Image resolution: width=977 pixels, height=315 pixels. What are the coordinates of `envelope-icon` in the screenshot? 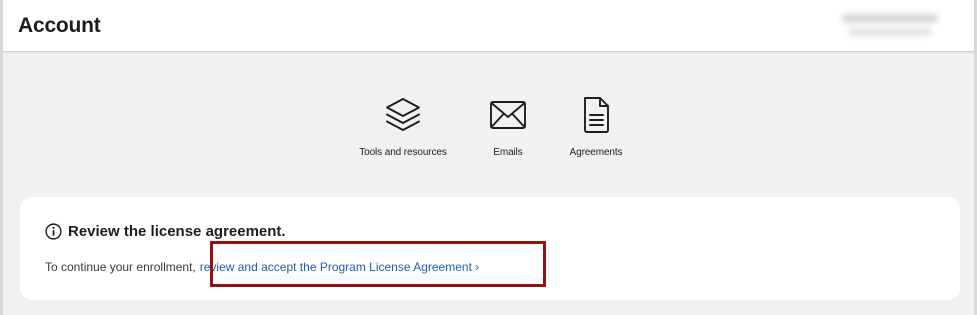 It's located at (508, 115).